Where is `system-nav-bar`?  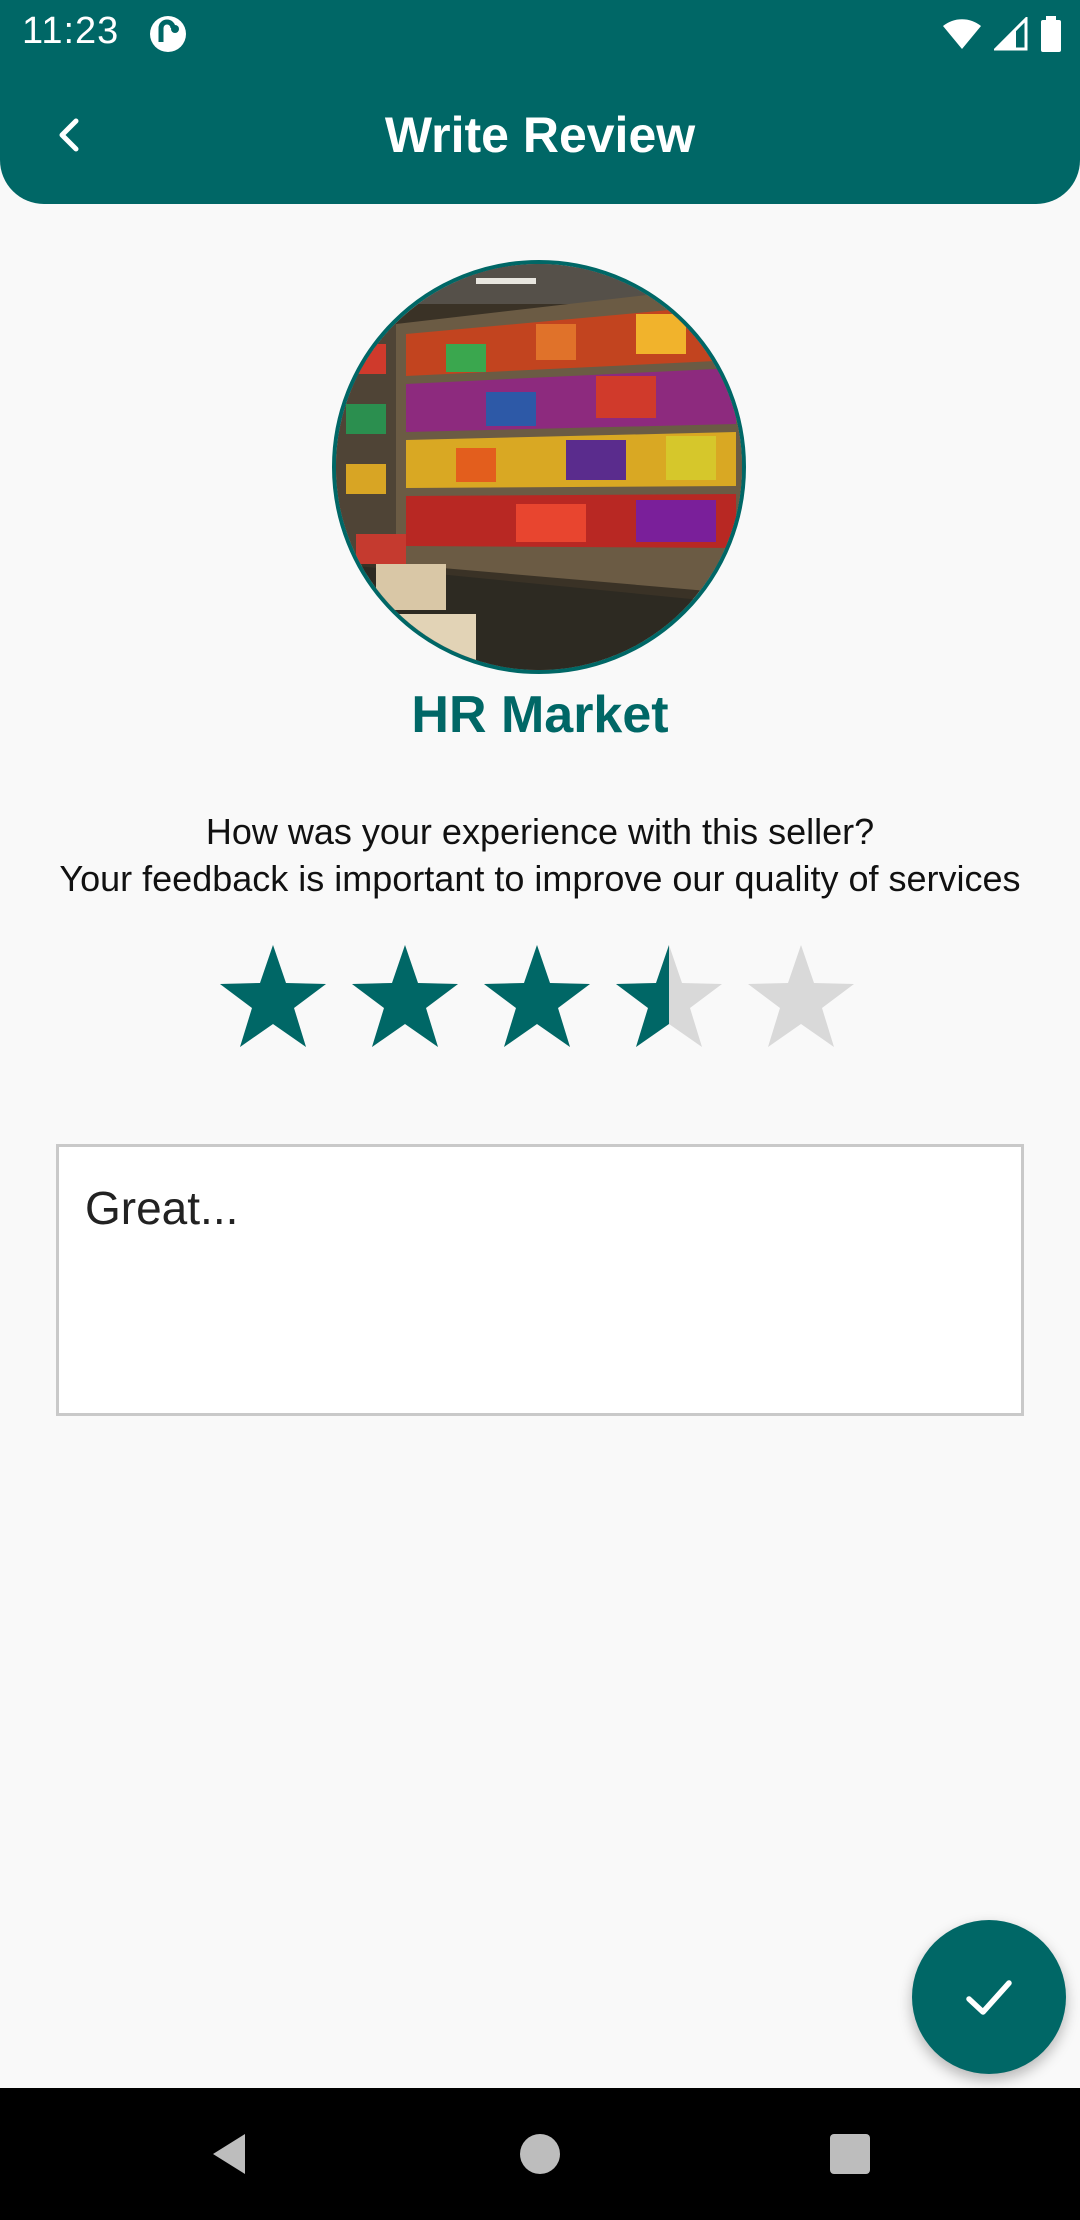 system-nav-bar is located at coordinates (540, 2154).